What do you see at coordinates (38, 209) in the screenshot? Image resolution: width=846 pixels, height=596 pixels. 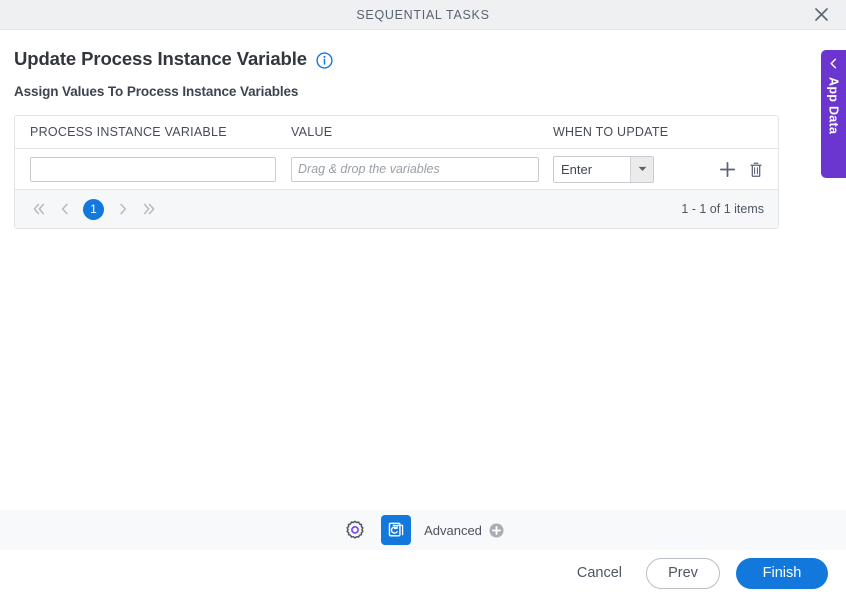 I see `double-chevron-left-icon` at bounding box center [38, 209].